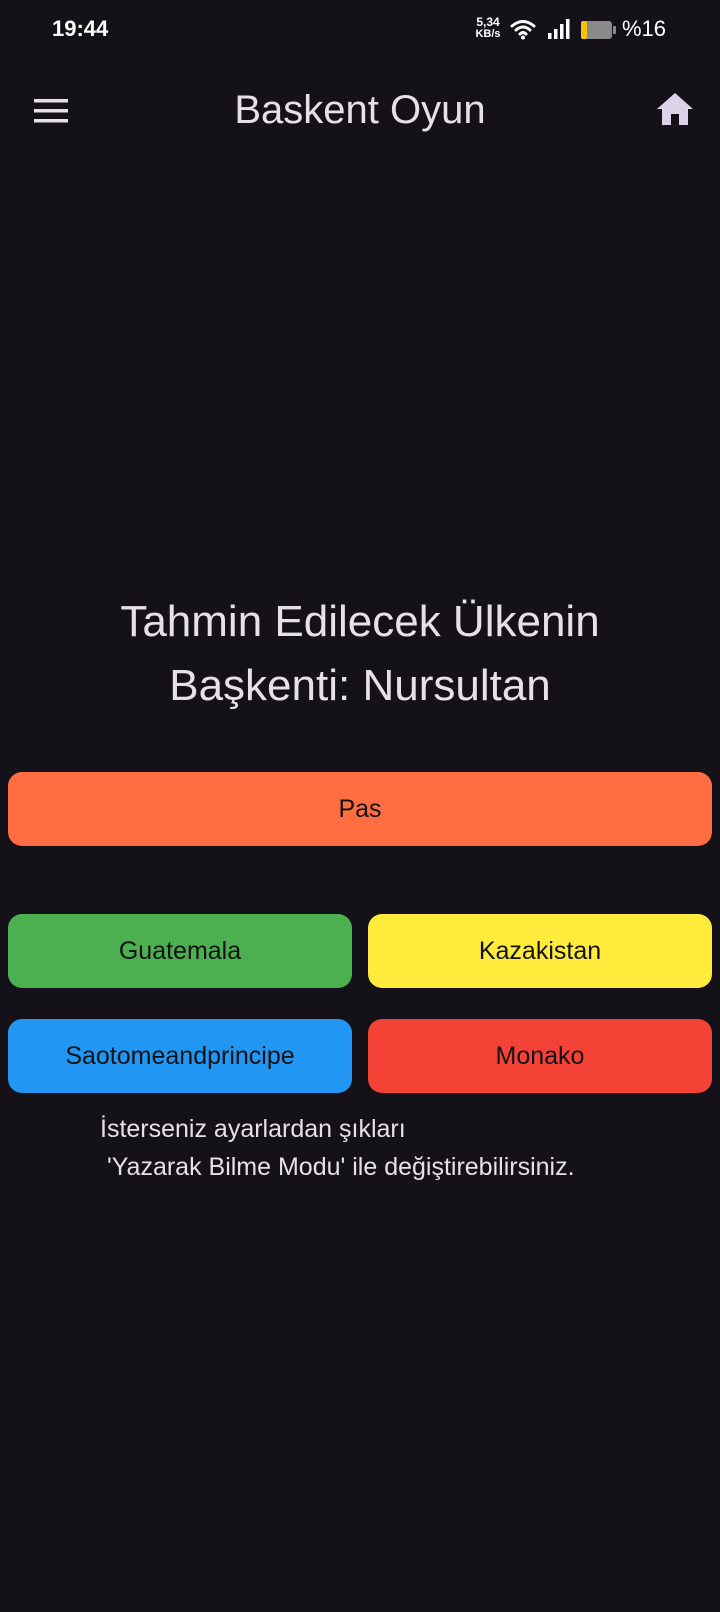  What do you see at coordinates (360, 685) in the screenshot?
I see `question-line-2: Başkenti: Nursultan` at bounding box center [360, 685].